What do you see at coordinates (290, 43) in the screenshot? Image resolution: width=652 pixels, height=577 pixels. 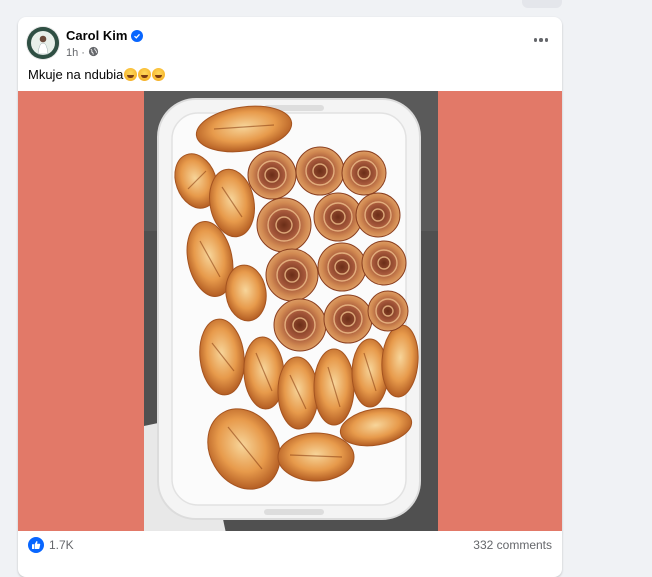 I see `post-header: Carol Kim 1h ·` at bounding box center [290, 43].